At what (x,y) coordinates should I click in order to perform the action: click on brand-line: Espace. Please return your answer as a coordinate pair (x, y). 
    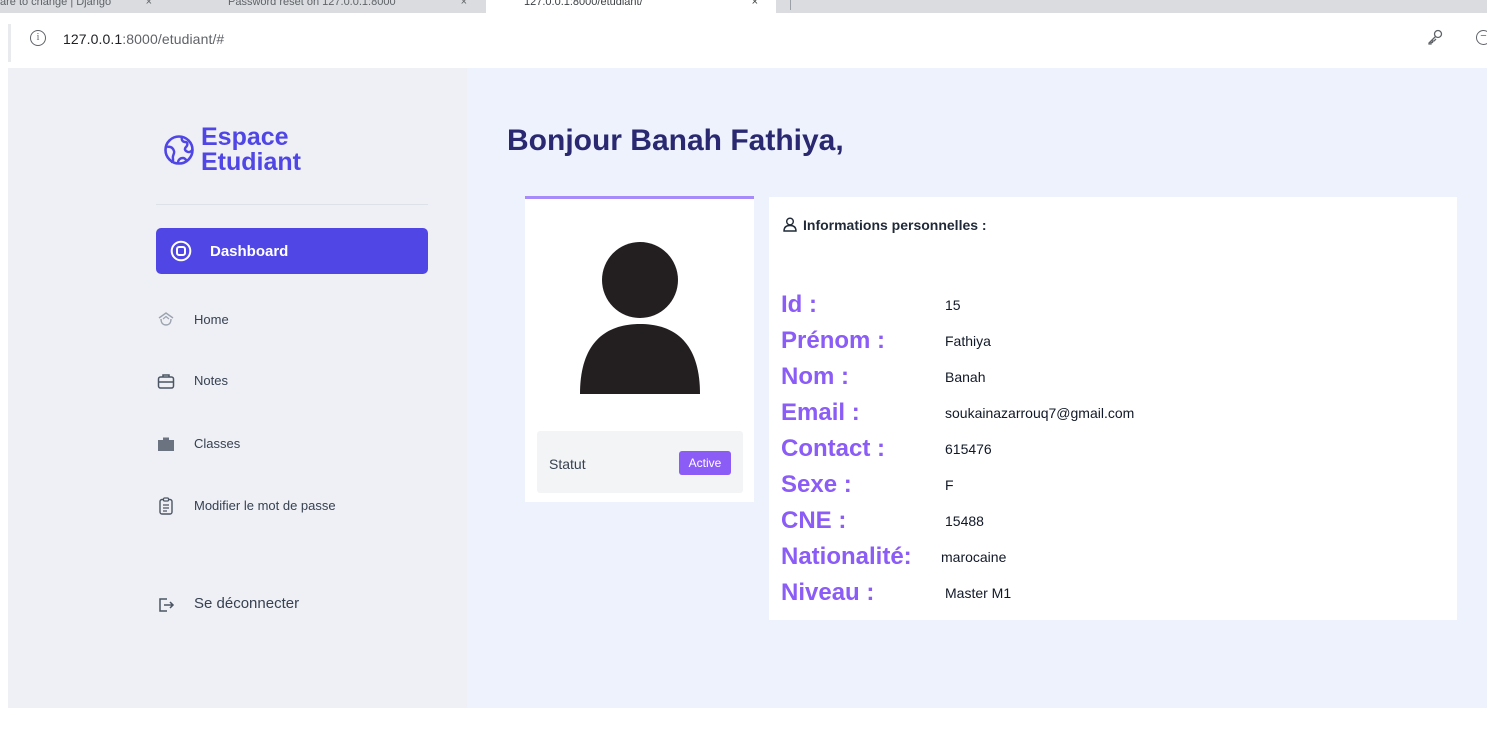
    Looking at the image, I should click on (245, 137).